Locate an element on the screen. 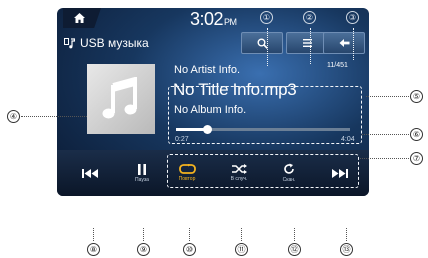  back-button is located at coordinates (344, 43).